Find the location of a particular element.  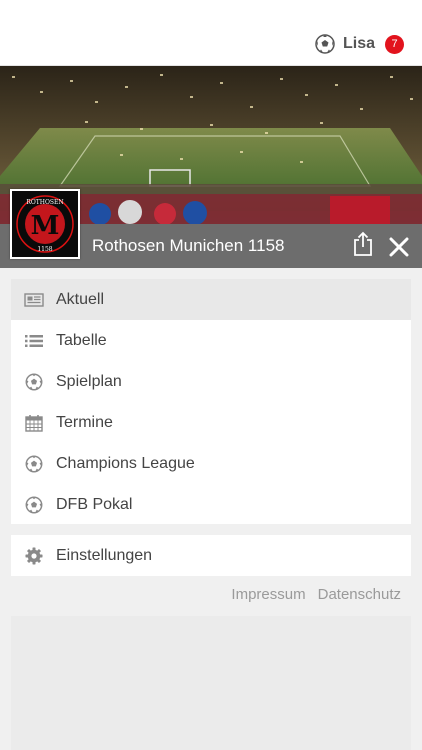

menu-item-tabelle: Tabelle is located at coordinates (211, 340).